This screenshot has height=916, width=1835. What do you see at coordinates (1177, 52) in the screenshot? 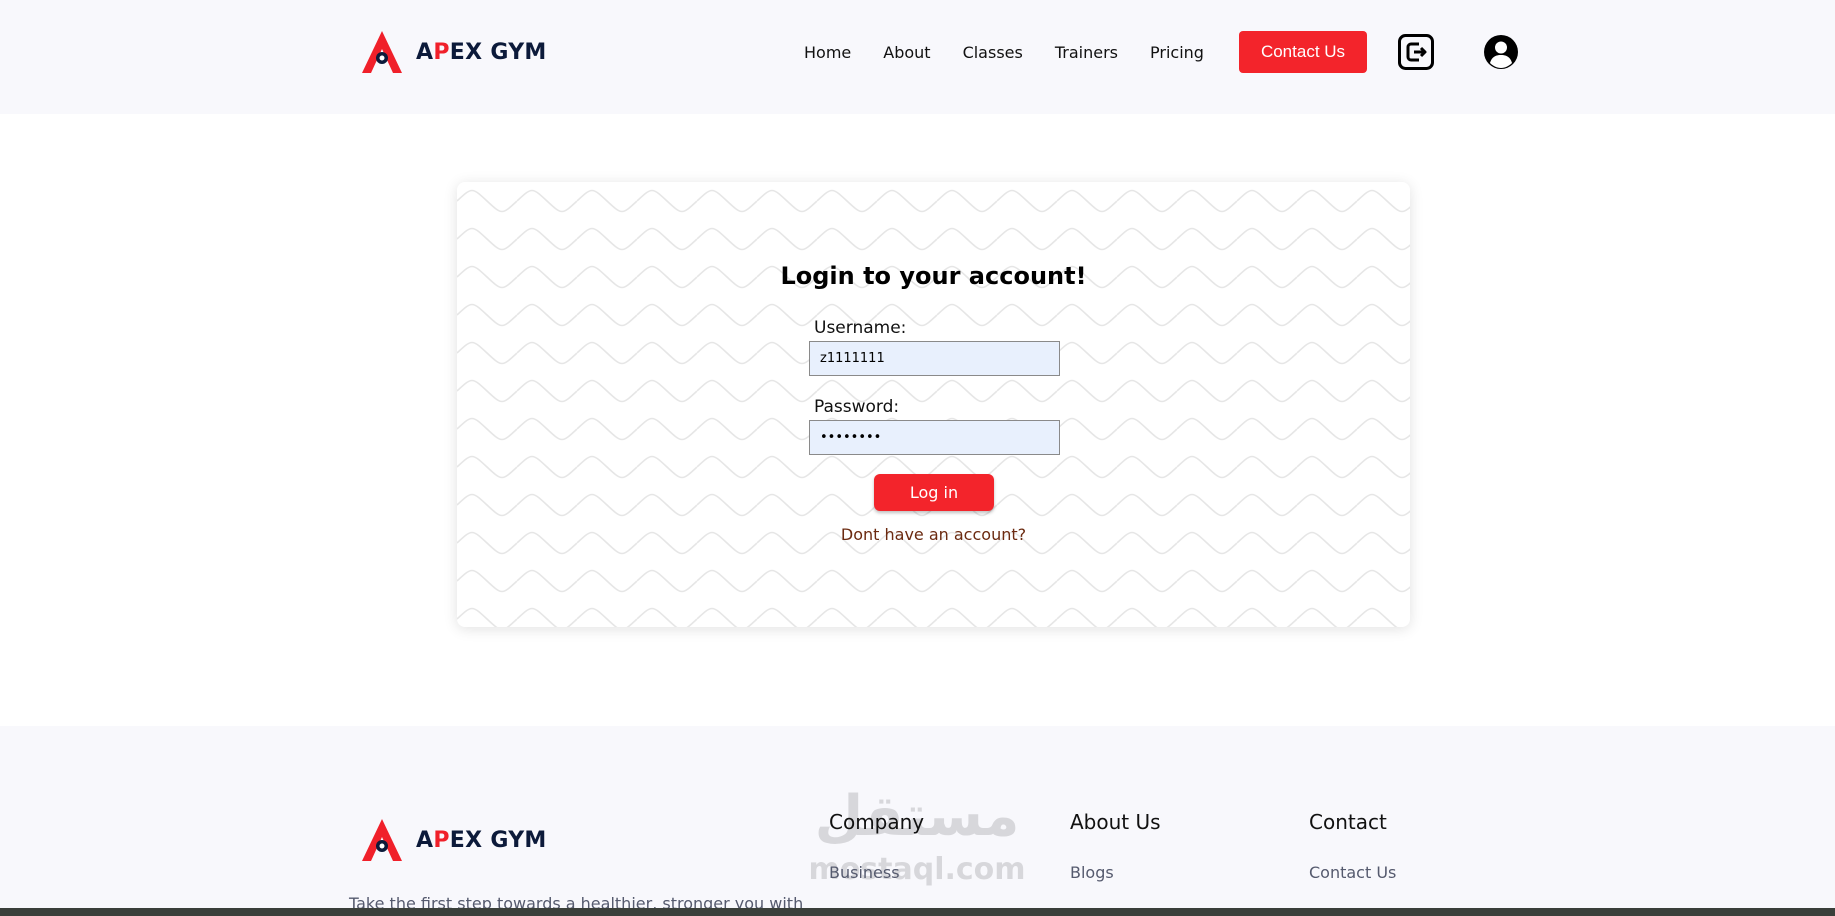
I see `nav-pricing: Pricing` at bounding box center [1177, 52].